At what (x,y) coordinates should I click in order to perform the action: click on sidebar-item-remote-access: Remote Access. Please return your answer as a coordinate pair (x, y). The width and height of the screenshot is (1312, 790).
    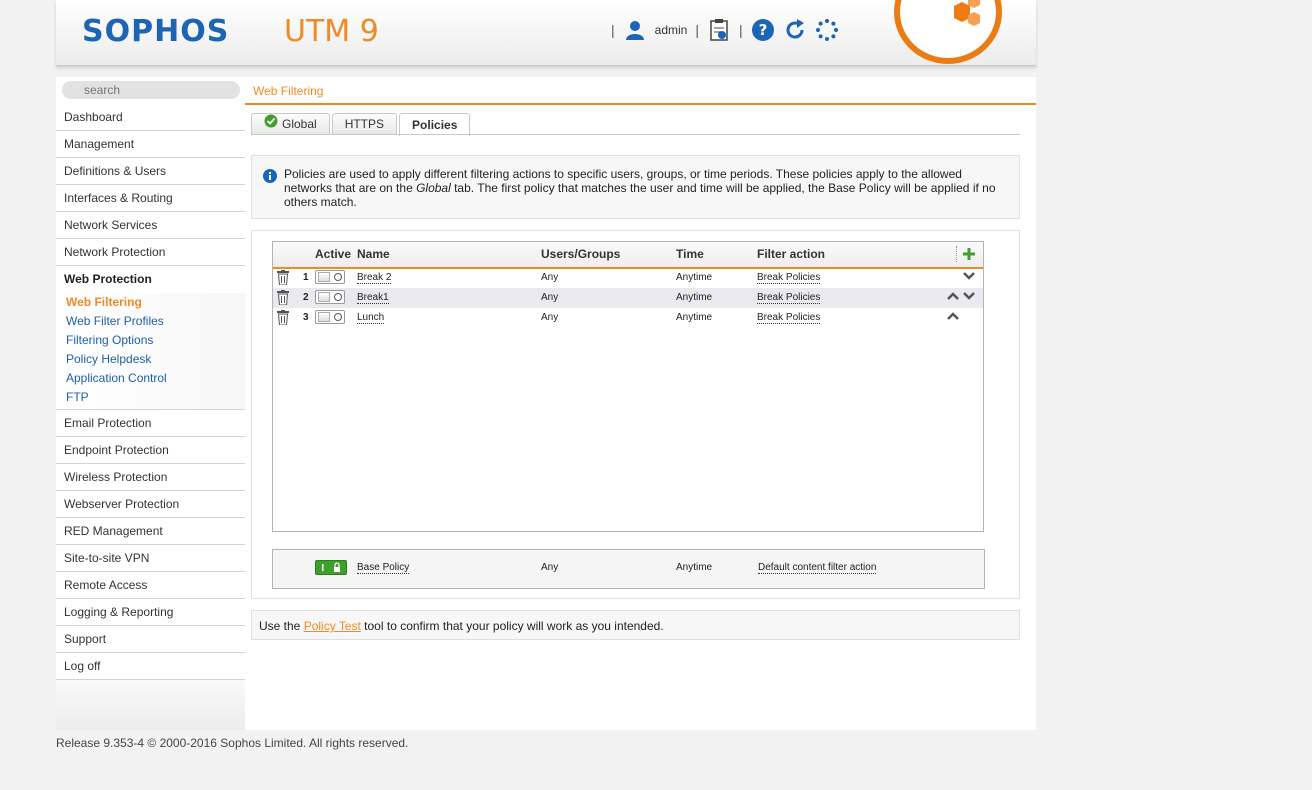
    Looking at the image, I should click on (150, 585).